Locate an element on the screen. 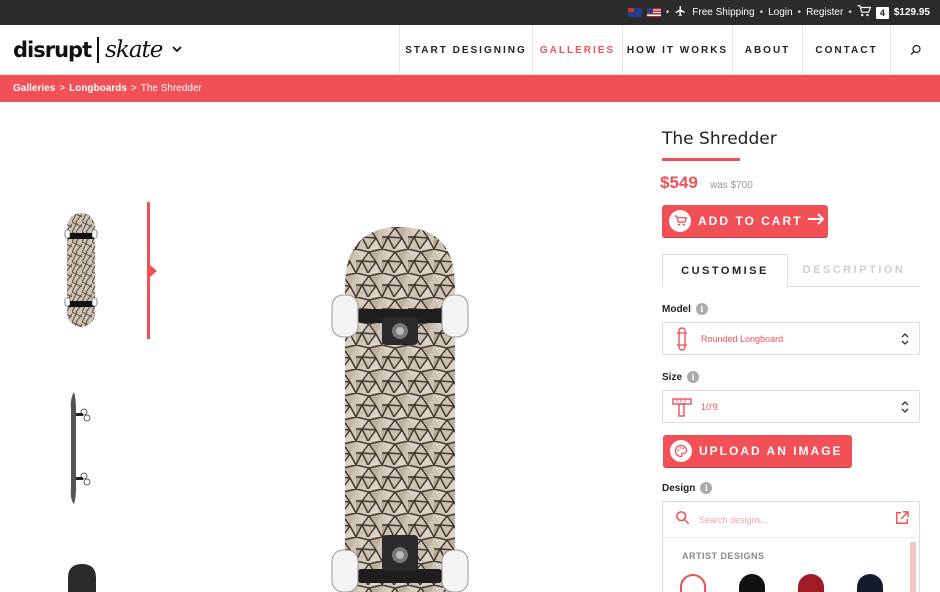 The width and height of the screenshot is (940, 592). arrow-right-icon is located at coordinates (816, 221).